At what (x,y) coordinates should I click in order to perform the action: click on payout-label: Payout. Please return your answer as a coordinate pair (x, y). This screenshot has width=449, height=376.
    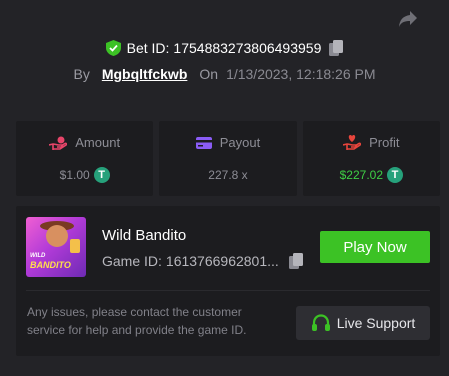
    Looking at the image, I should click on (240, 142).